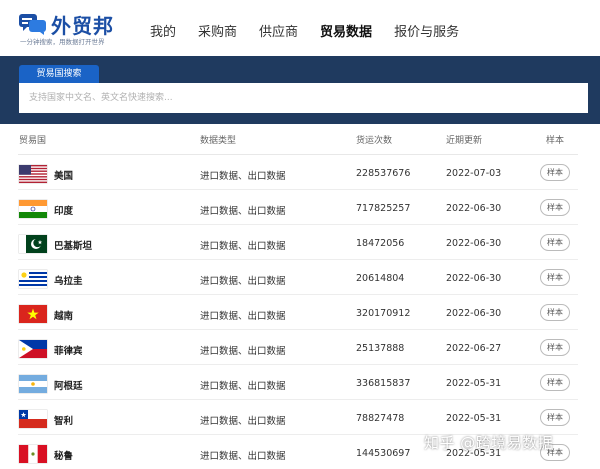 This screenshot has width=600, height=469. What do you see at coordinates (298, 139) in the screenshot?
I see `table-header: 贸易国 数据类型 货运次数 近期更新 样本` at bounding box center [298, 139].